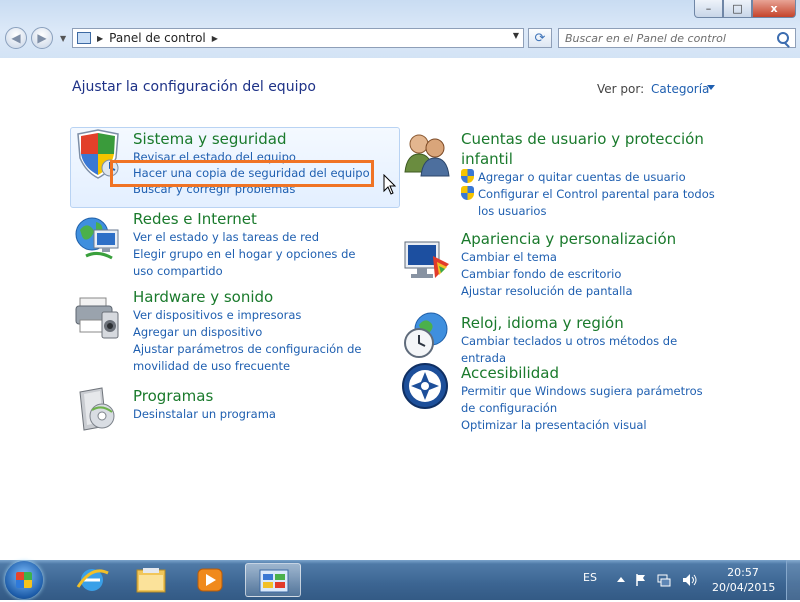 The width and height of the screenshot is (800, 602). Describe the element at coordinates (711, 87) in the screenshot. I see `chevron-down-icon` at that location.